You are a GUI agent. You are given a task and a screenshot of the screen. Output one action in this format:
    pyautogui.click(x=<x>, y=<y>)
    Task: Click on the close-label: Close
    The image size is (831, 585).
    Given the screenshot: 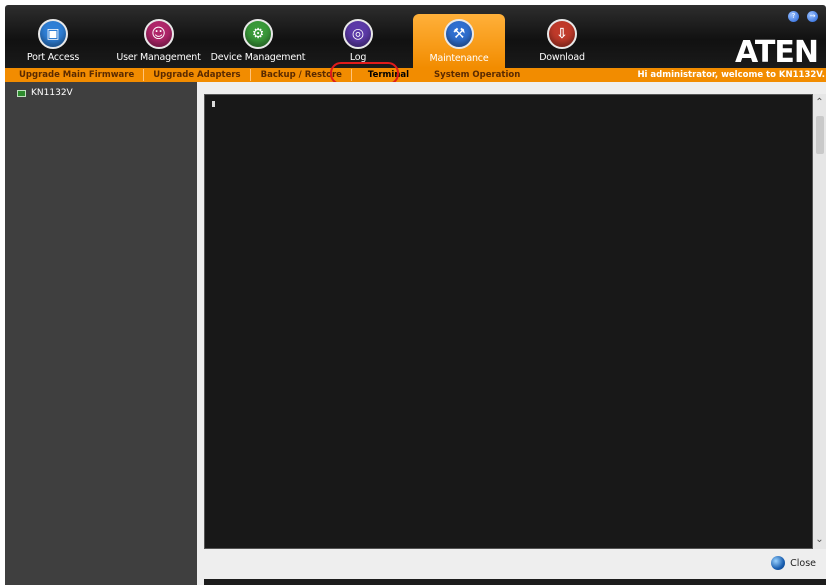 What is the action you would take?
    pyautogui.click(x=803, y=563)
    